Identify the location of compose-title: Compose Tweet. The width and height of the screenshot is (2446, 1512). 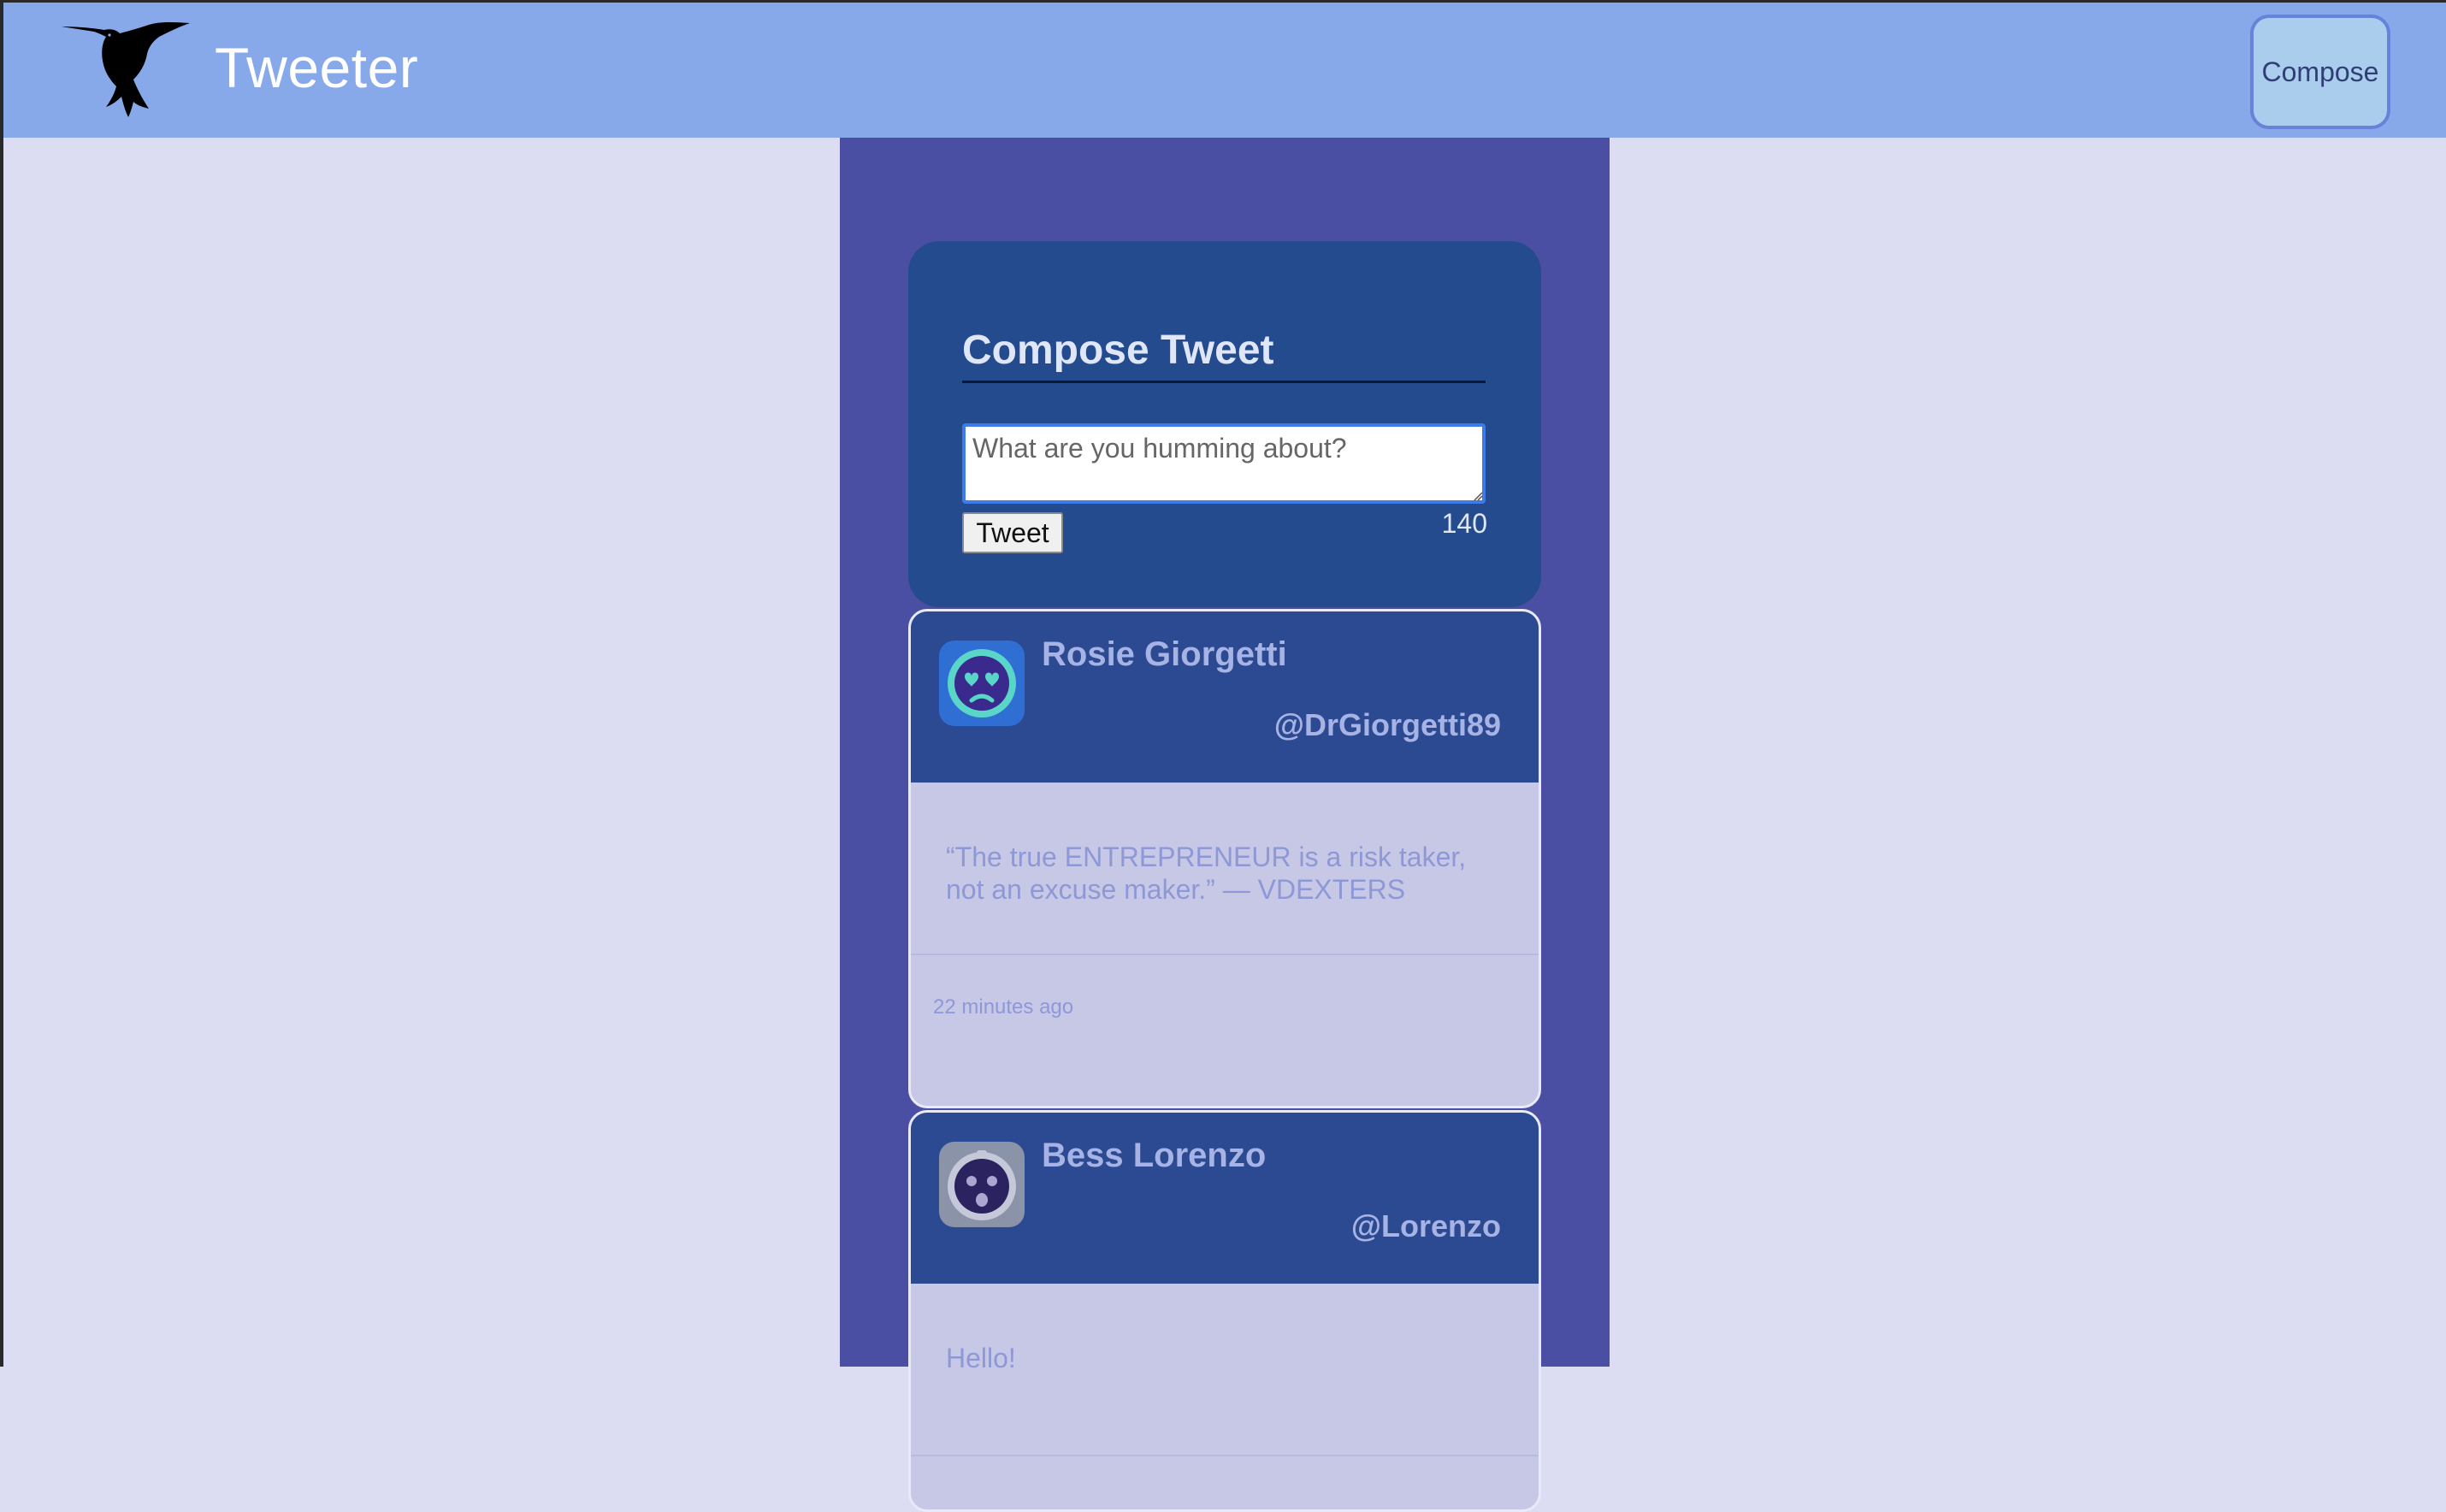
(1224, 355).